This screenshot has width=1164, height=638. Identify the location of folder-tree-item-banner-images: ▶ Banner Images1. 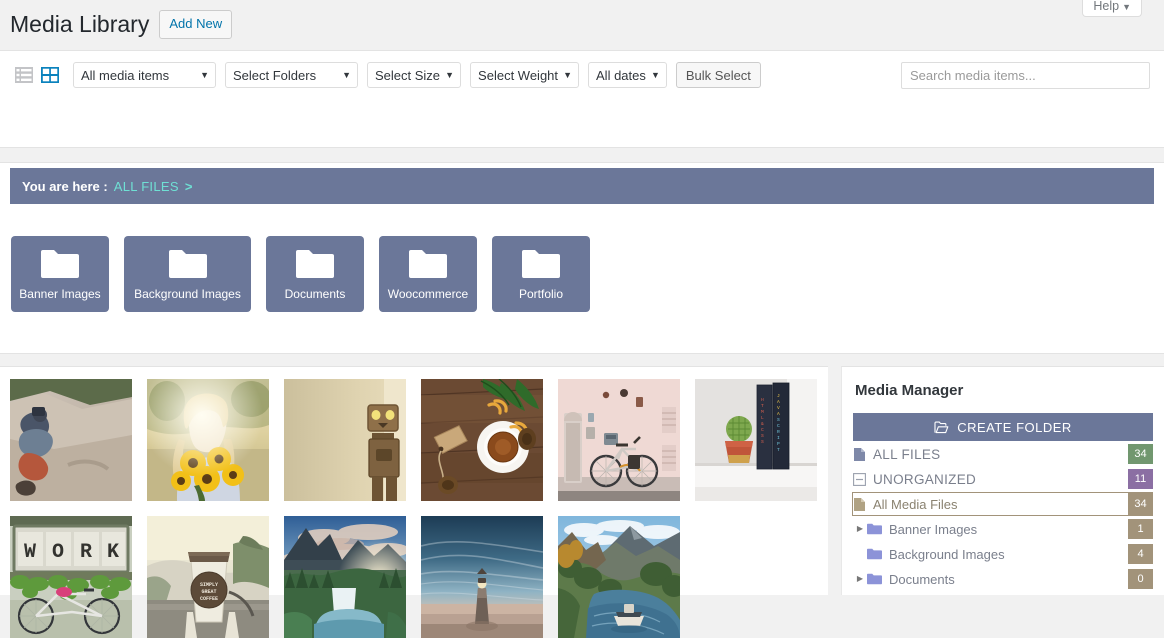
(1003, 529).